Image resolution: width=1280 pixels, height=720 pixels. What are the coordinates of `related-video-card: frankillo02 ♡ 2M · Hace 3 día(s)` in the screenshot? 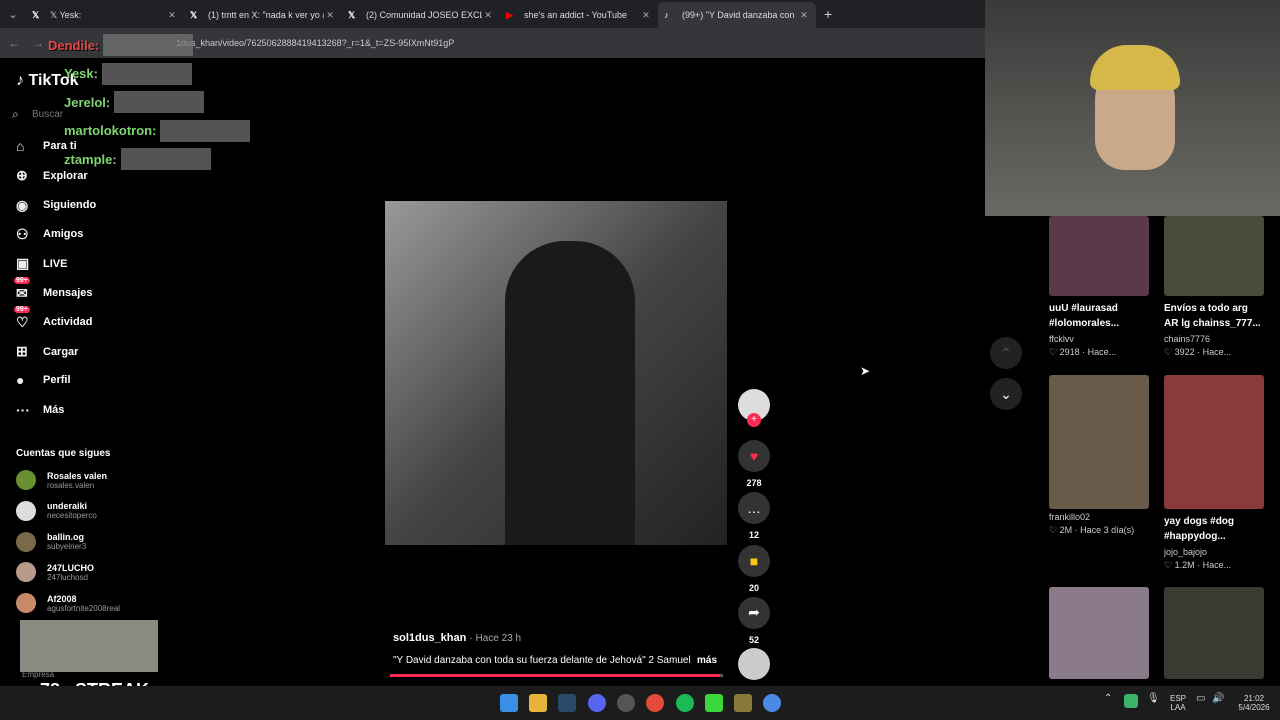 It's located at (1099, 455).